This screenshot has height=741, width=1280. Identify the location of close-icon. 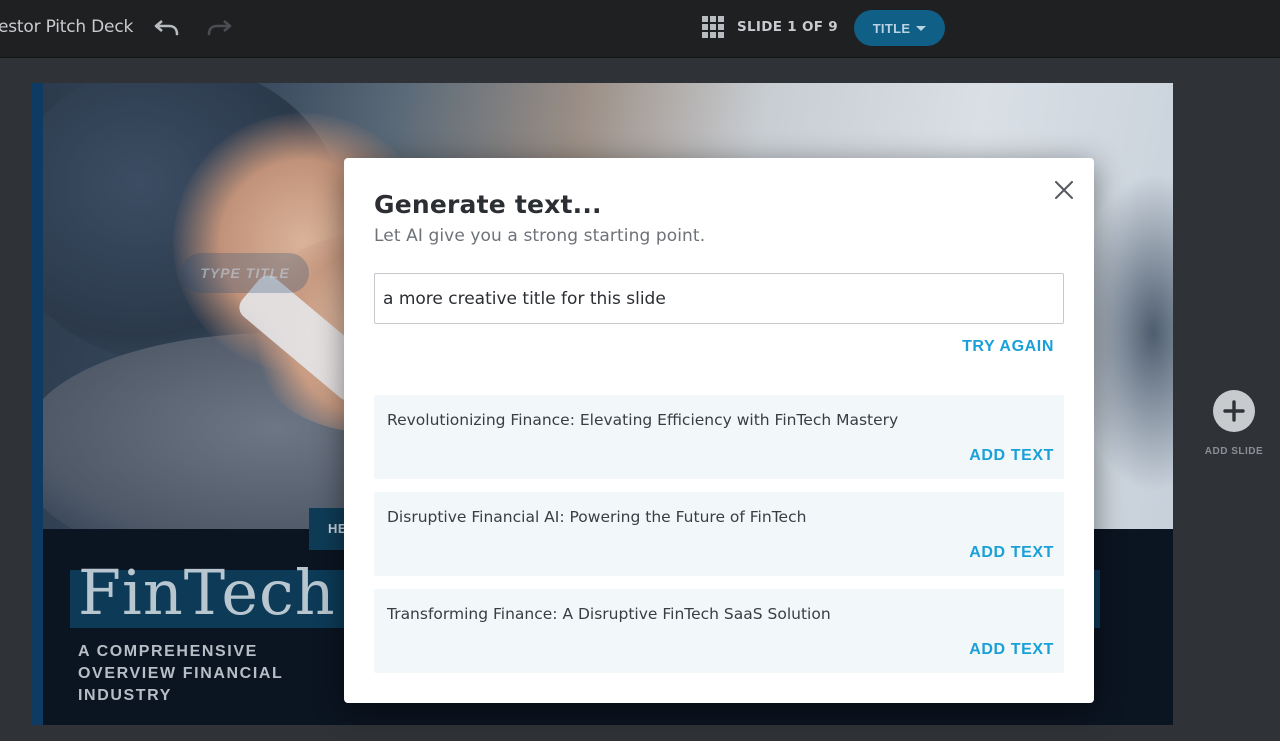
(1064, 190).